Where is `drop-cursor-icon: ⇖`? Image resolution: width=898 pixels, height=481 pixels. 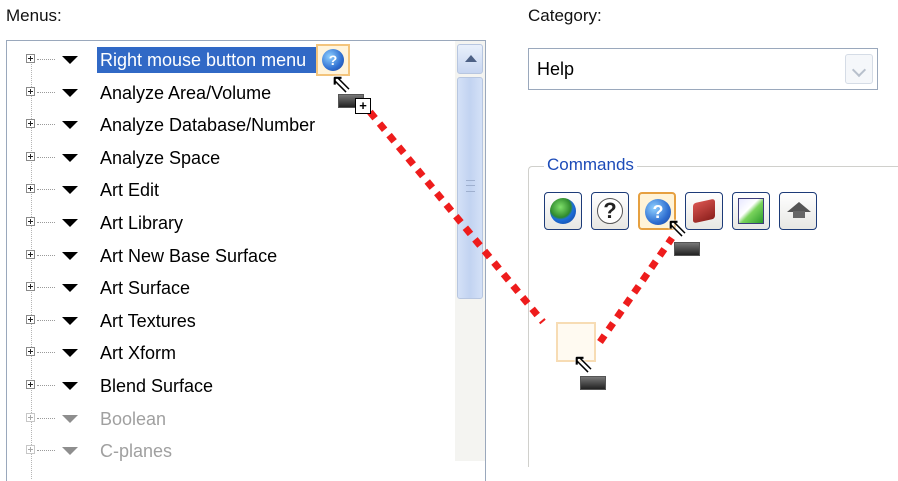 drop-cursor-icon: ⇖ is located at coordinates (583, 363).